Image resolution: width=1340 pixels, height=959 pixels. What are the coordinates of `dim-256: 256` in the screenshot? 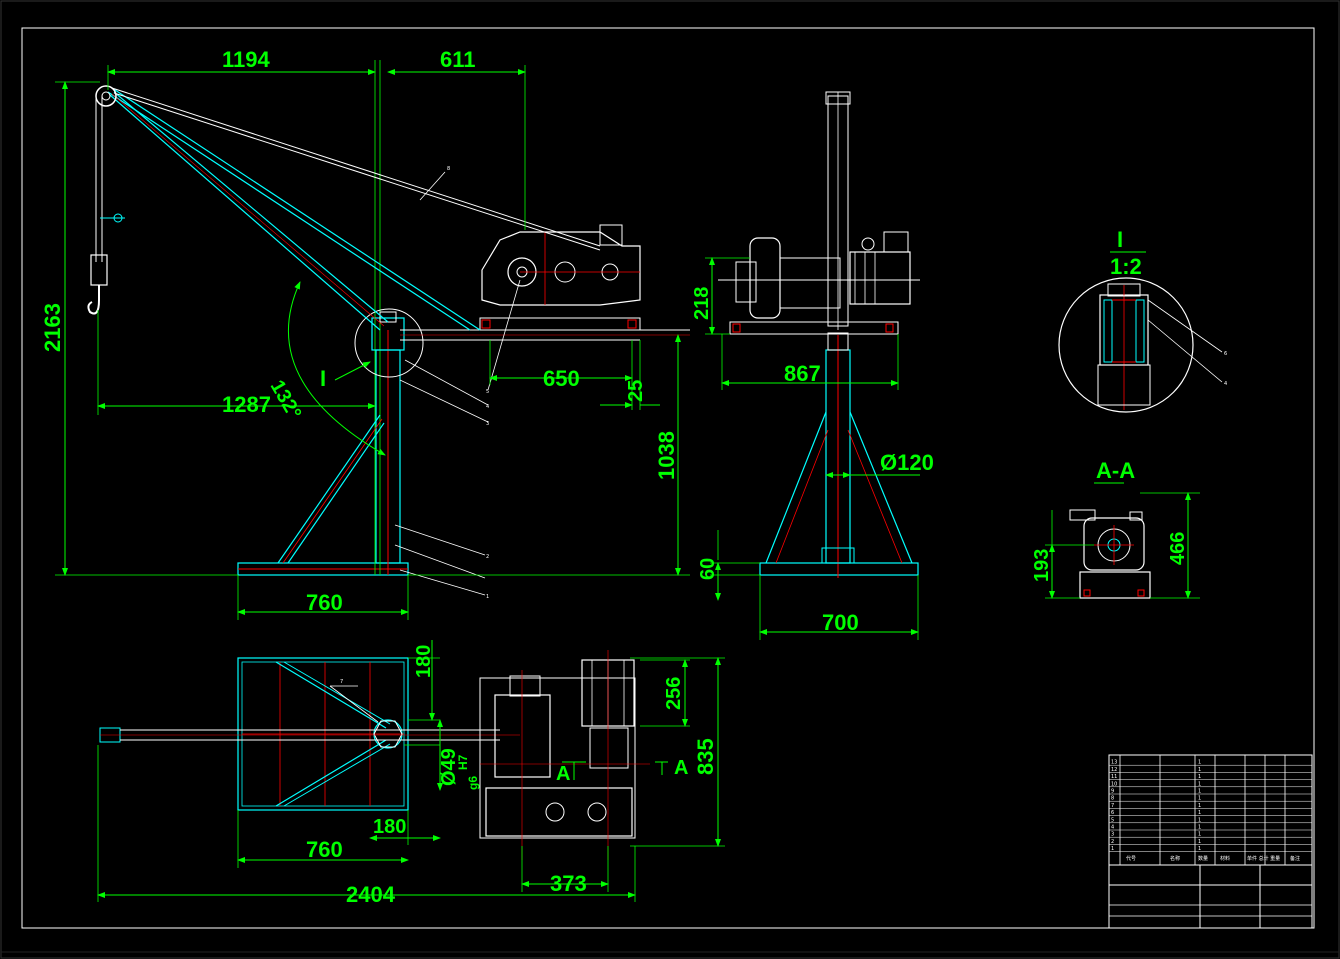 It's located at (674, 693).